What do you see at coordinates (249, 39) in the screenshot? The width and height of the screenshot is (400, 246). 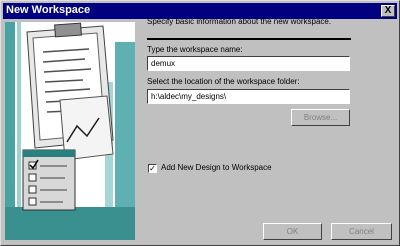 I see `header-separator` at bounding box center [249, 39].